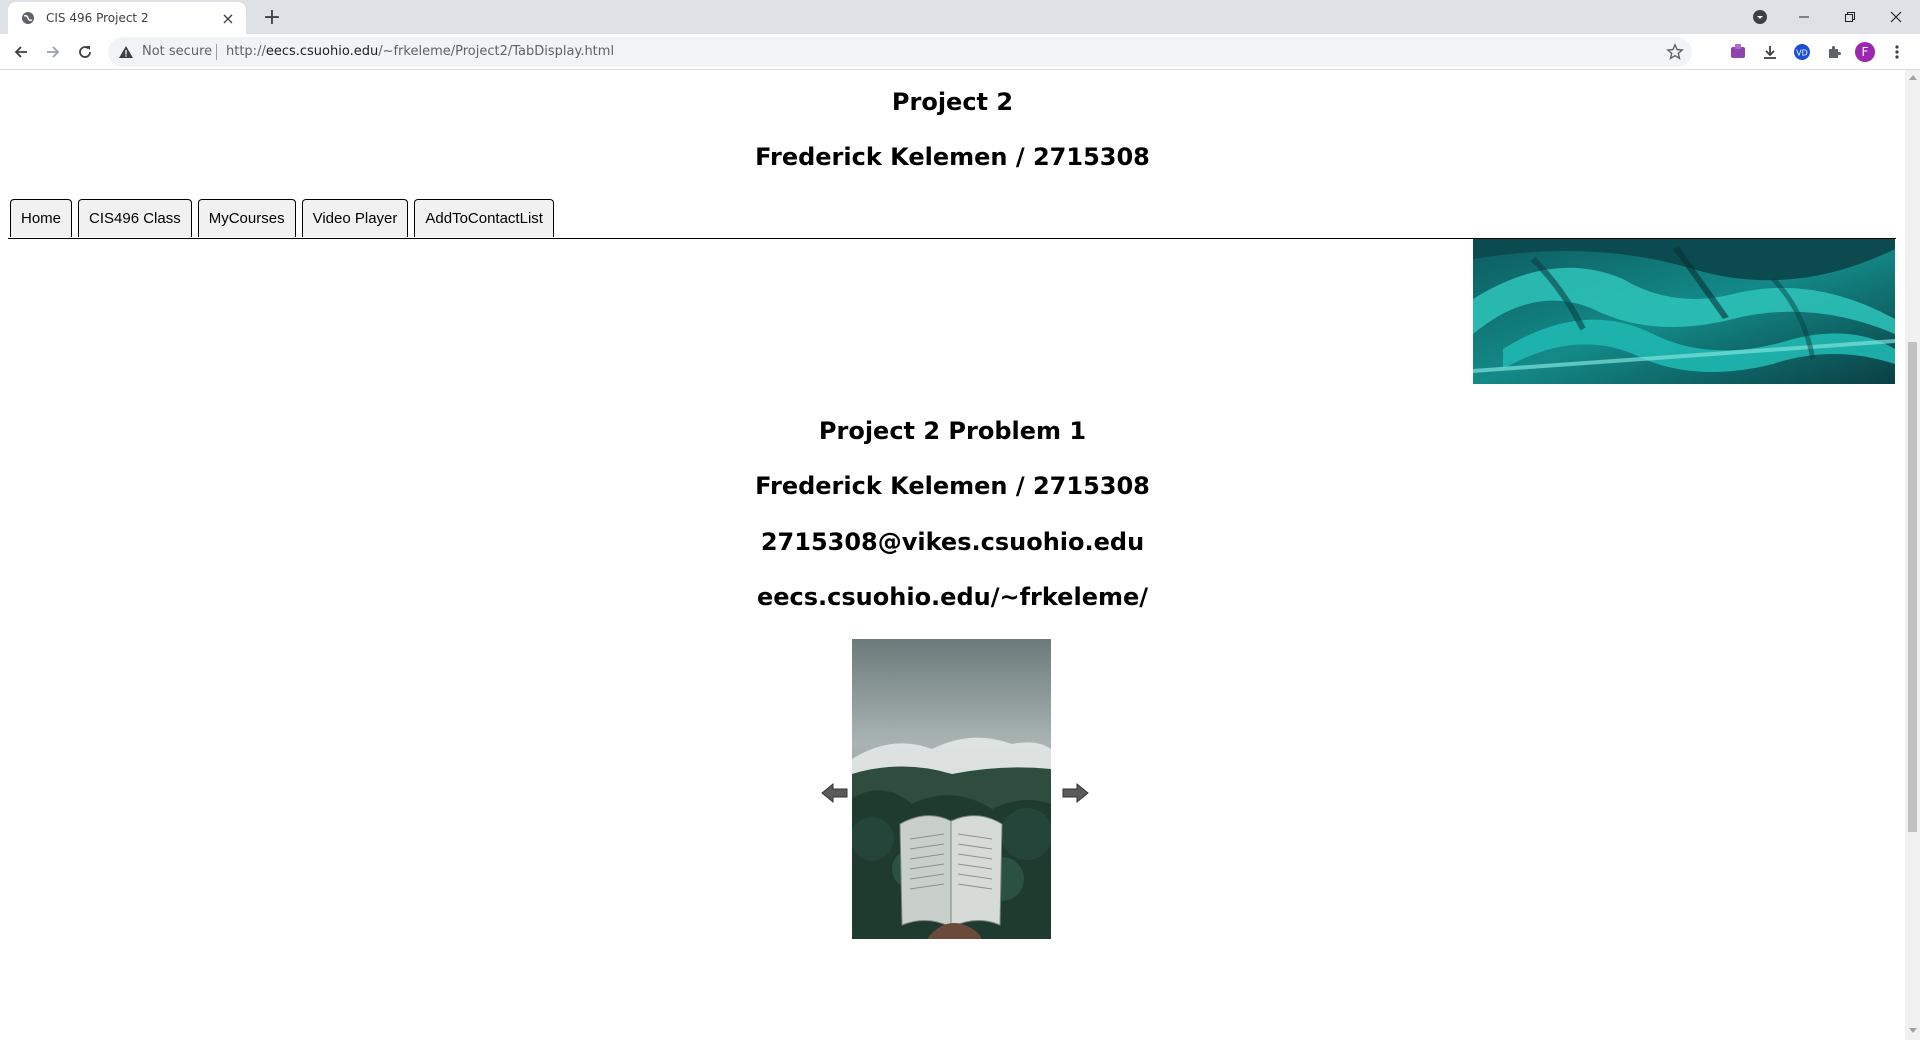 This screenshot has width=1920, height=1040. What do you see at coordinates (1897, 52) in the screenshot?
I see `more-menu-icon` at bounding box center [1897, 52].